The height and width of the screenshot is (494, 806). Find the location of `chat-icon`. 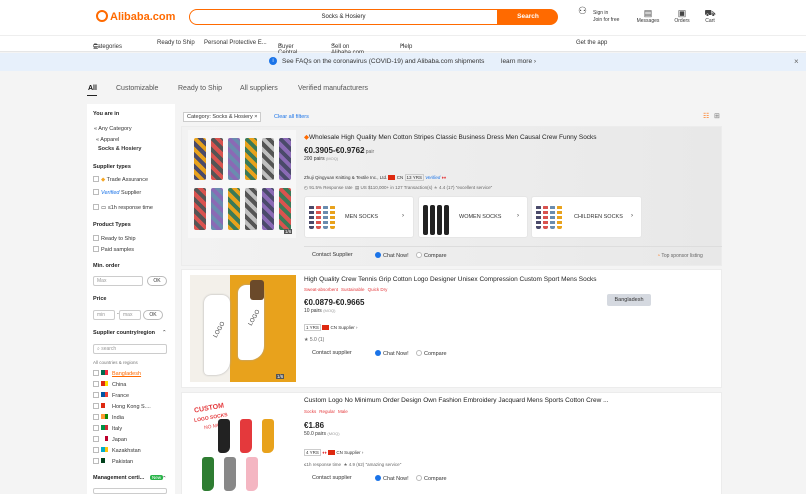

chat-icon is located at coordinates (378, 353).